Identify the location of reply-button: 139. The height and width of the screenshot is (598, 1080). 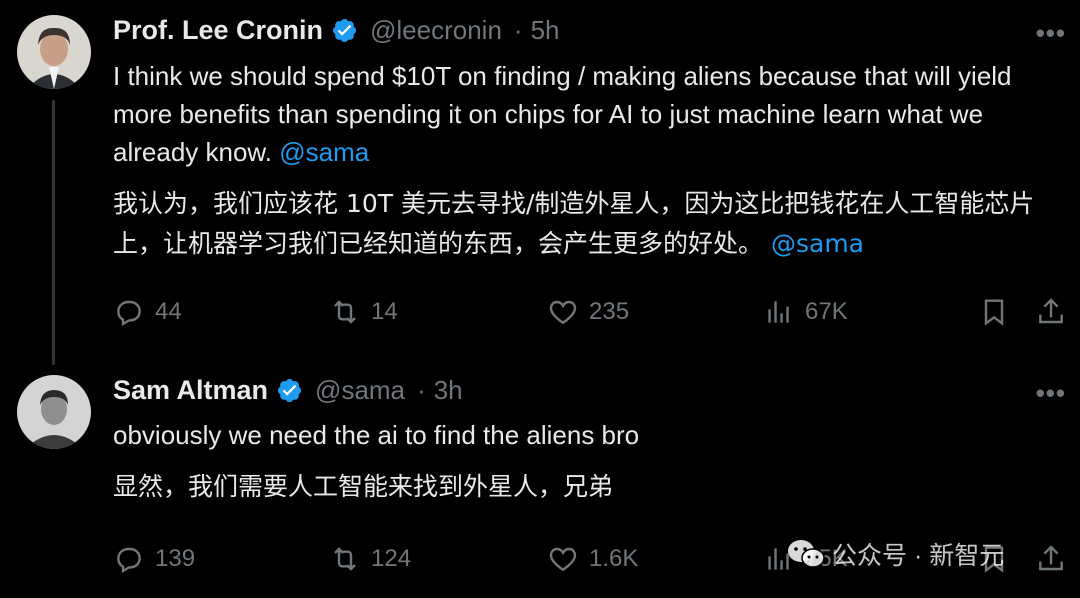
(154, 559).